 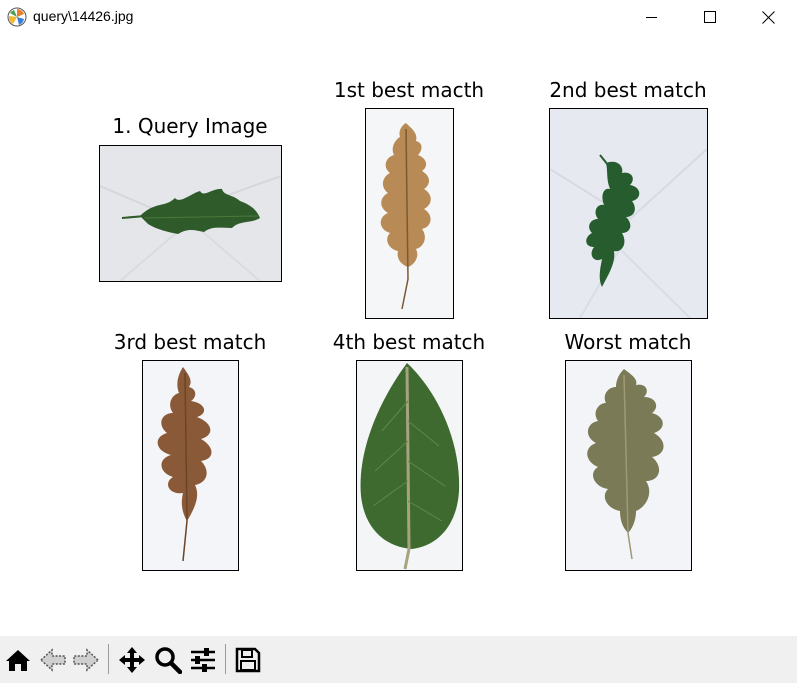 I want to click on maximize-button, so click(x=710, y=17).